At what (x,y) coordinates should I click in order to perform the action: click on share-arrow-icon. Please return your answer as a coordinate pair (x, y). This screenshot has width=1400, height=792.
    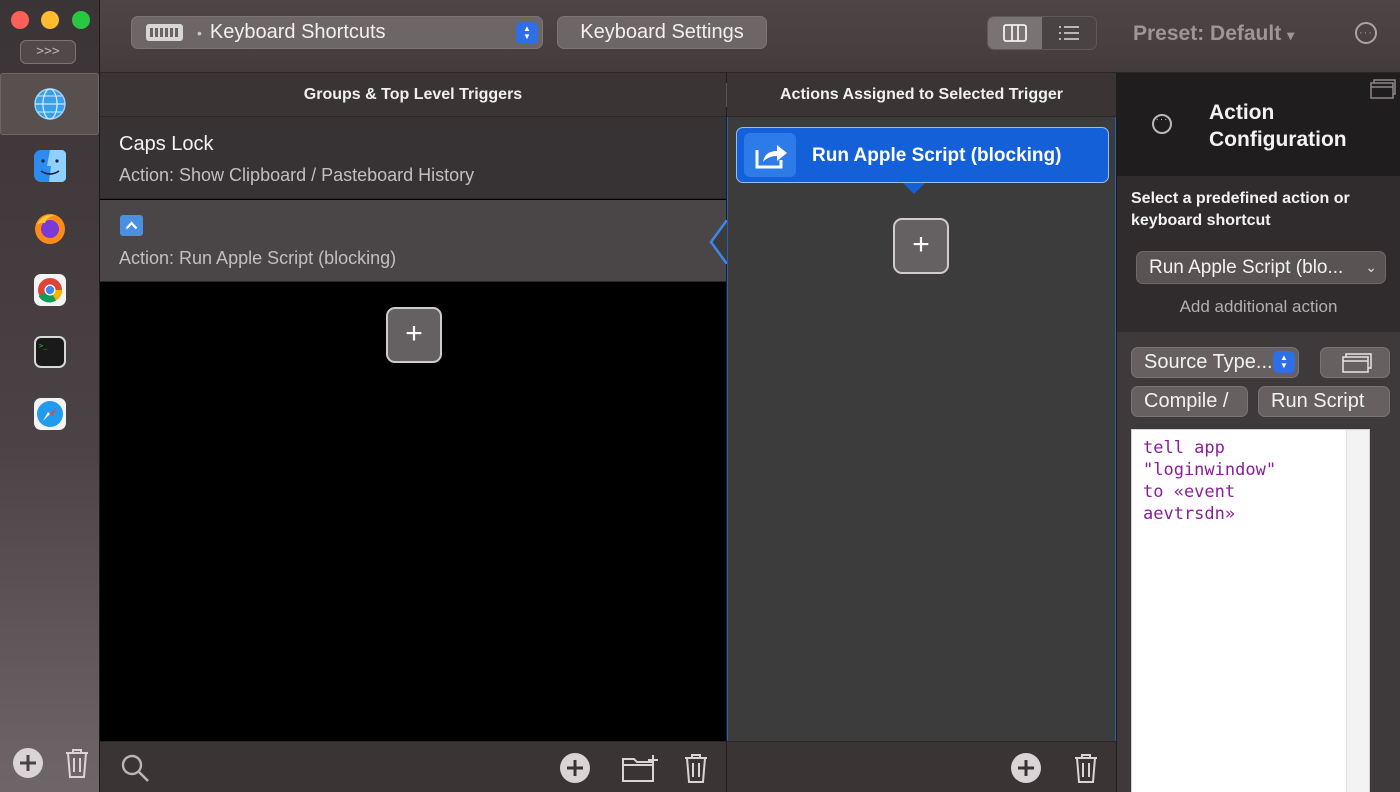
    Looking at the image, I should click on (770, 155).